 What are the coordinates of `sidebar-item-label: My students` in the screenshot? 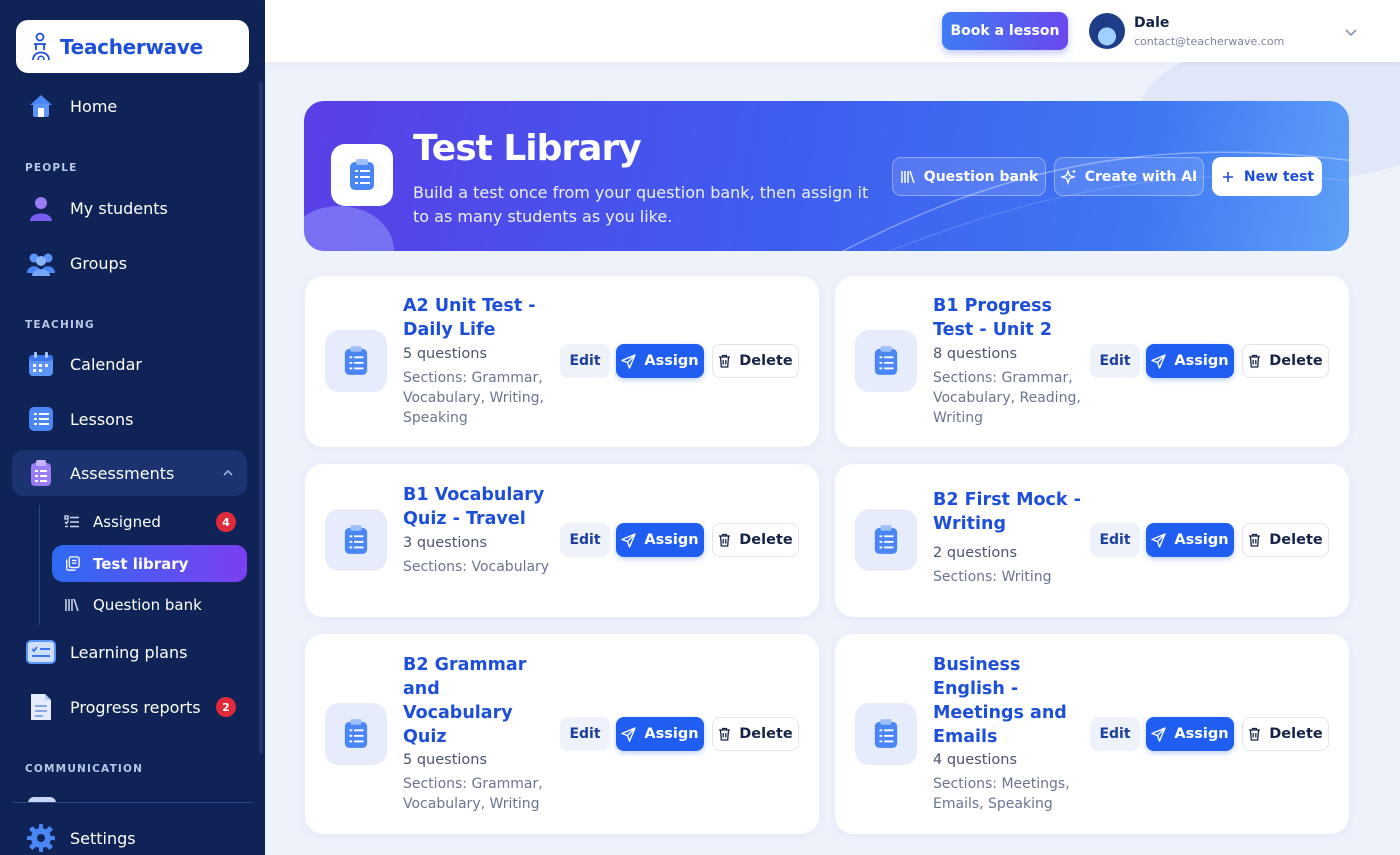 It's located at (119, 208).